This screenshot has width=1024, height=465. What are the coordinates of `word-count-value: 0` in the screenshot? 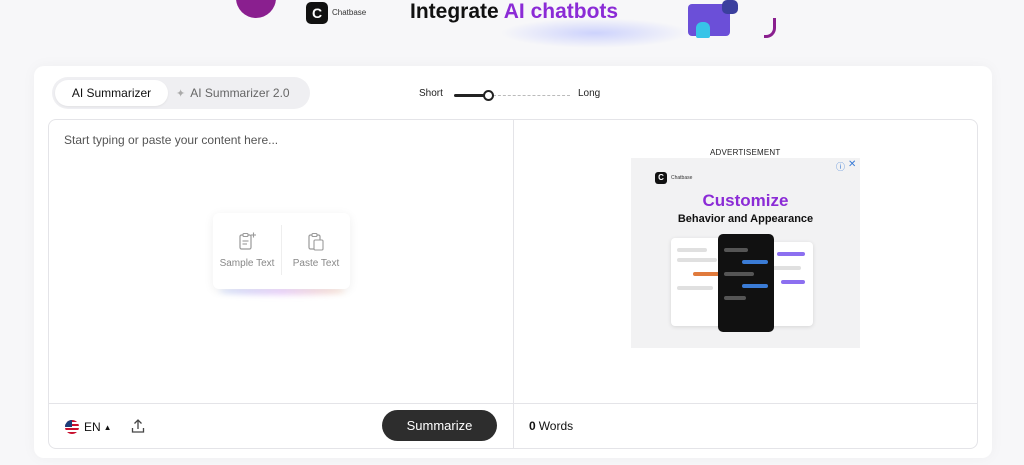 It's located at (532, 426).